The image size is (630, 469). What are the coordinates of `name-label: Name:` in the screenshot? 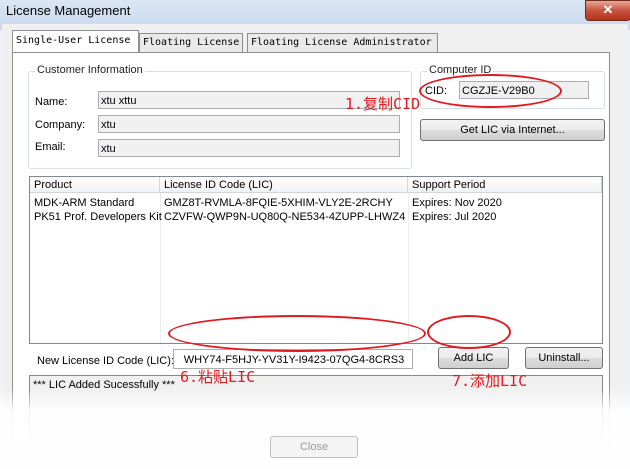 It's located at (51, 102).